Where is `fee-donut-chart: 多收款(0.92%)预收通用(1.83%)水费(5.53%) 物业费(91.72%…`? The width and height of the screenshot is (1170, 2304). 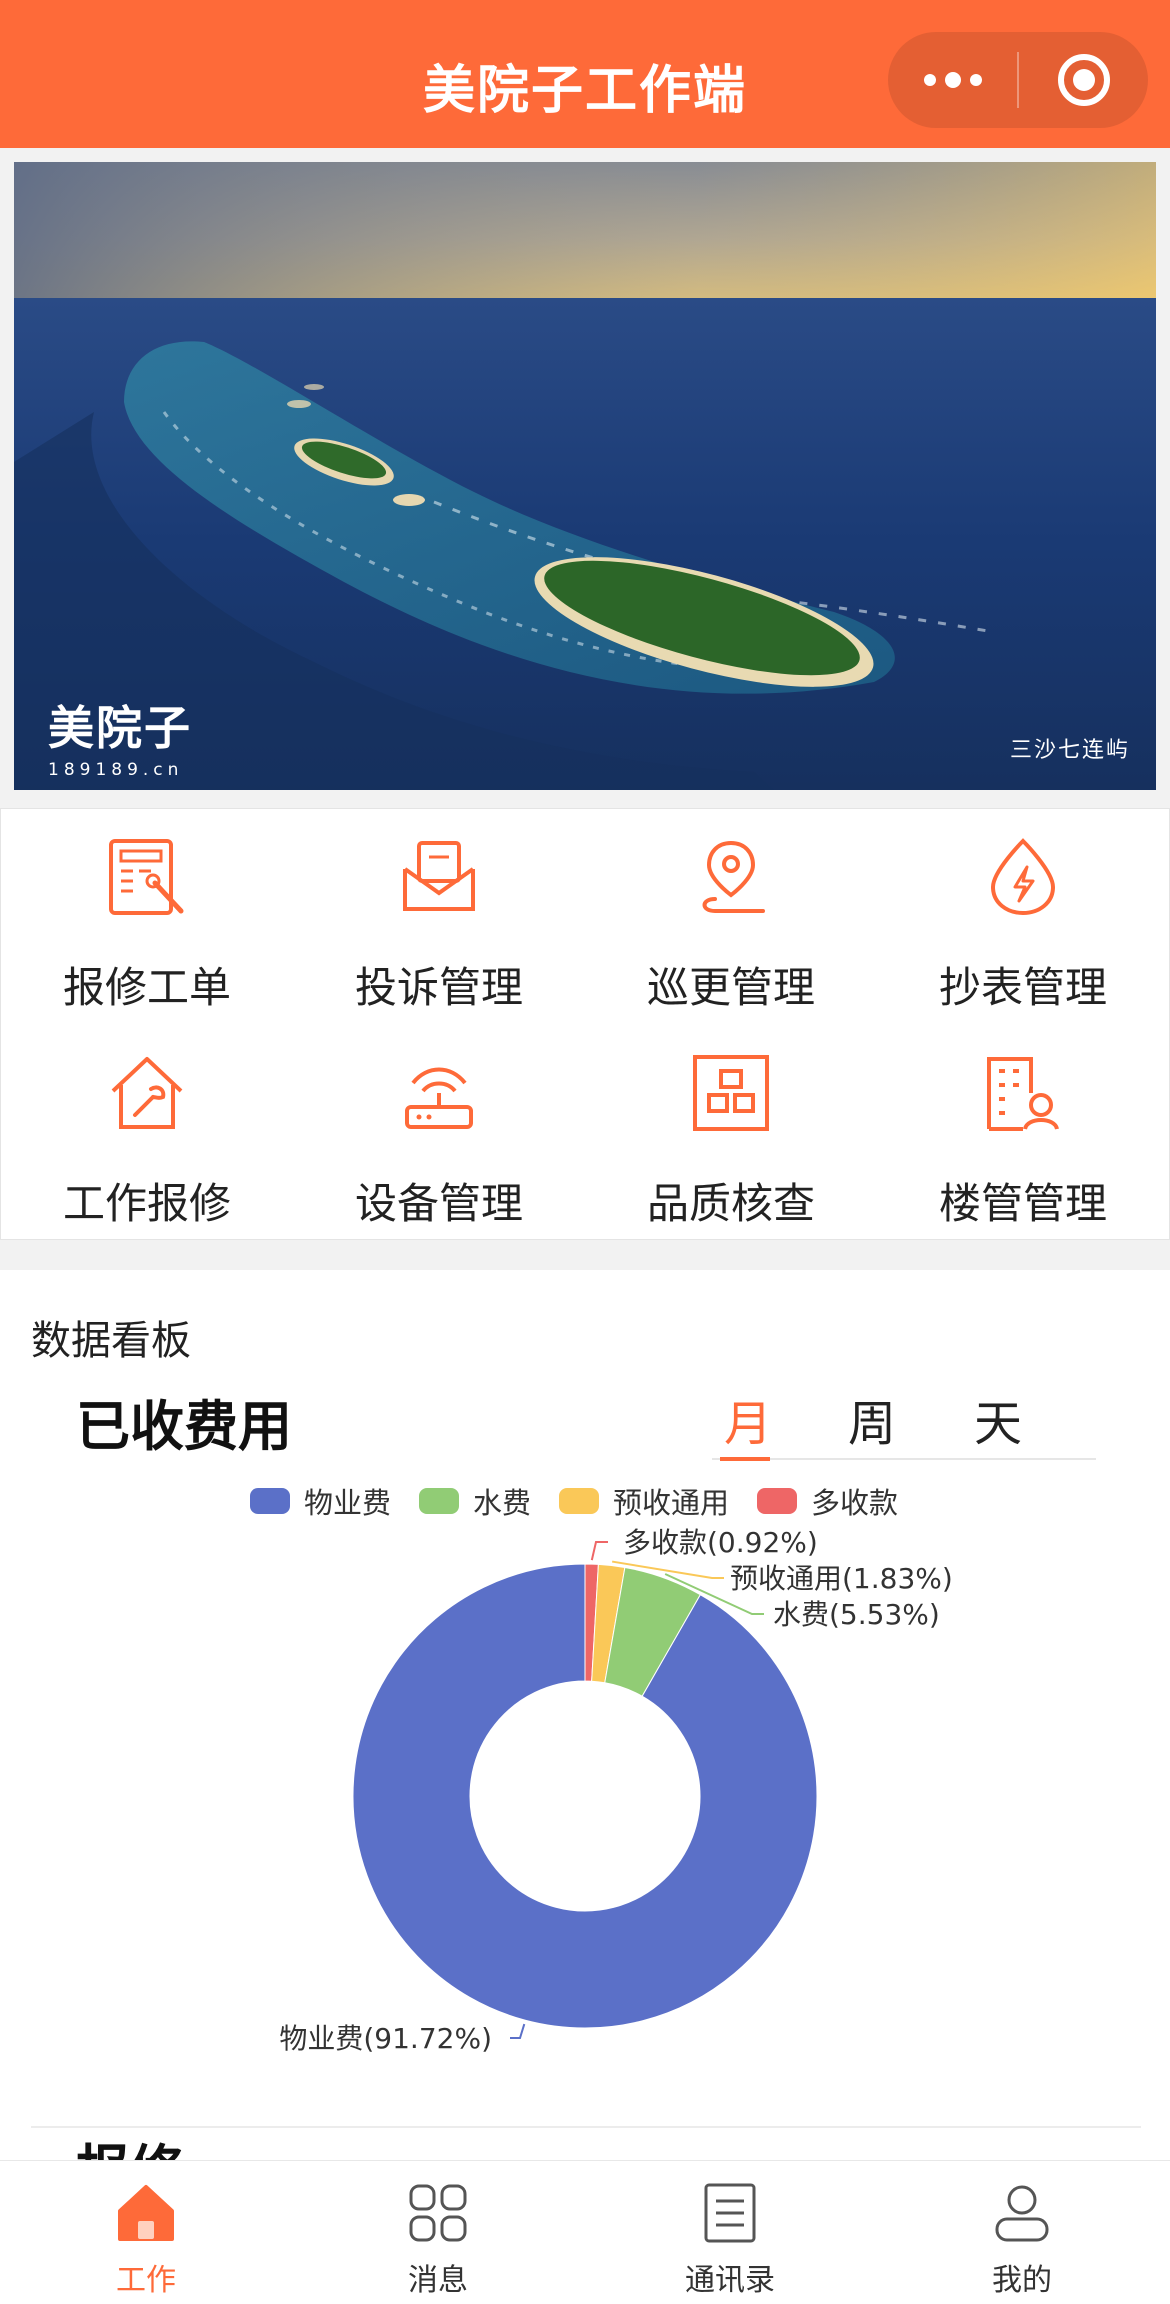 fee-donut-chart: 多收款(0.92%)预收通用(1.83%)水费(5.53%) 物业费(91.72%… is located at coordinates (616, 1790).